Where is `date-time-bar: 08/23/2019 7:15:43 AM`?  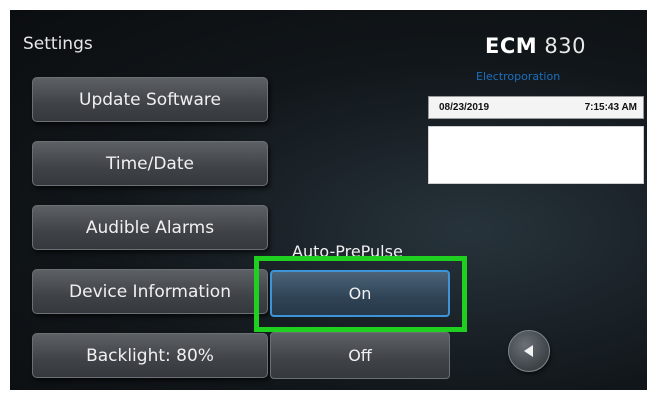 date-time-bar: 08/23/2019 7:15:43 AM is located at coordinates (536, 107).